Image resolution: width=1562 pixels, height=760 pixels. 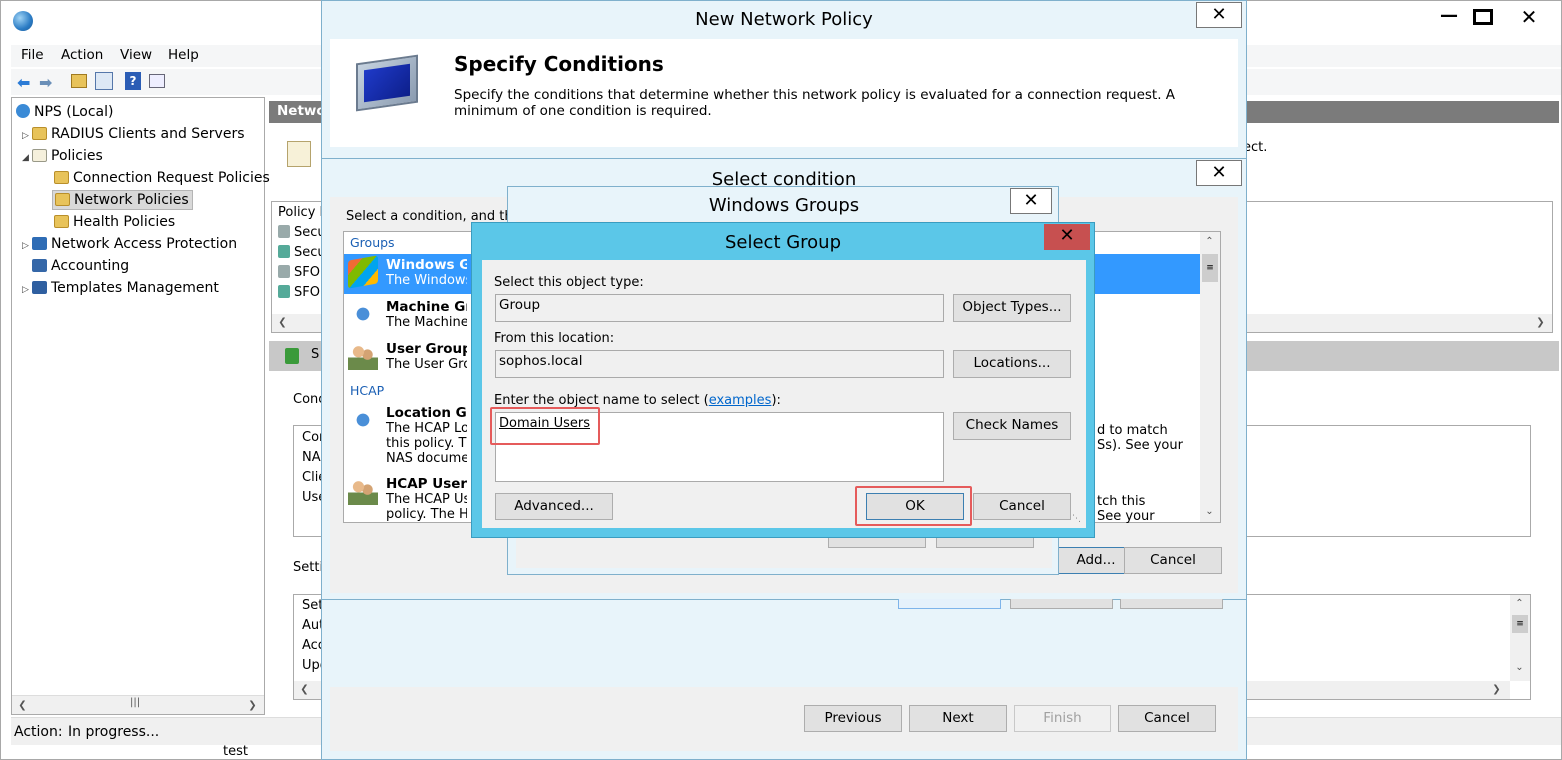 What do you see at coordinates (1076, 519) in the screenshot?
I see `resize-grip-icon: ⋱` at bounding box center [1076, 519].